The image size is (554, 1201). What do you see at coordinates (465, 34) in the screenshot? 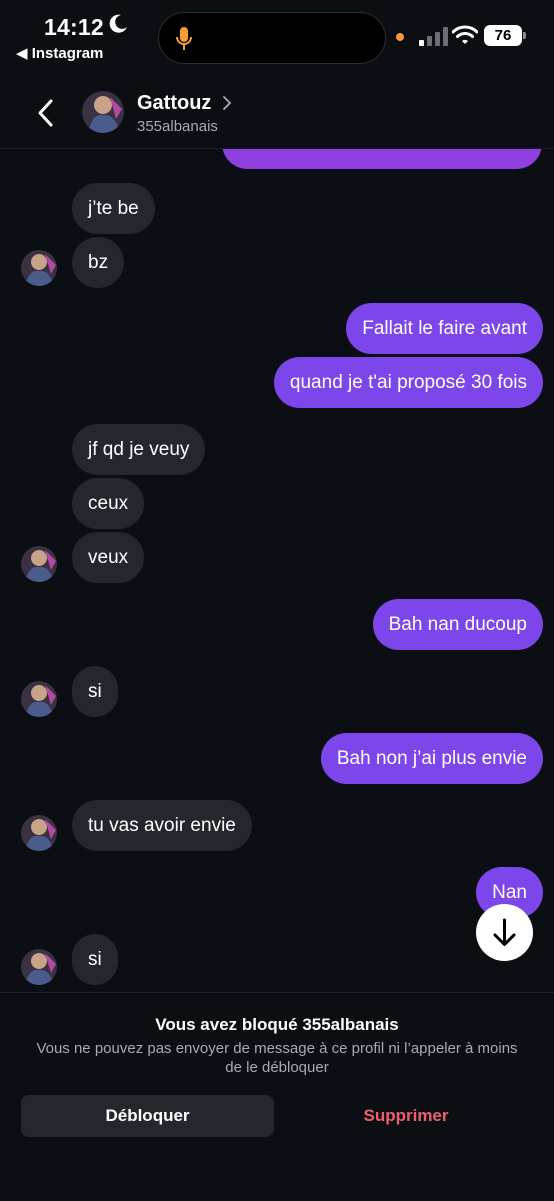
I see `wifi-icon` at bounding box center [465, 34].